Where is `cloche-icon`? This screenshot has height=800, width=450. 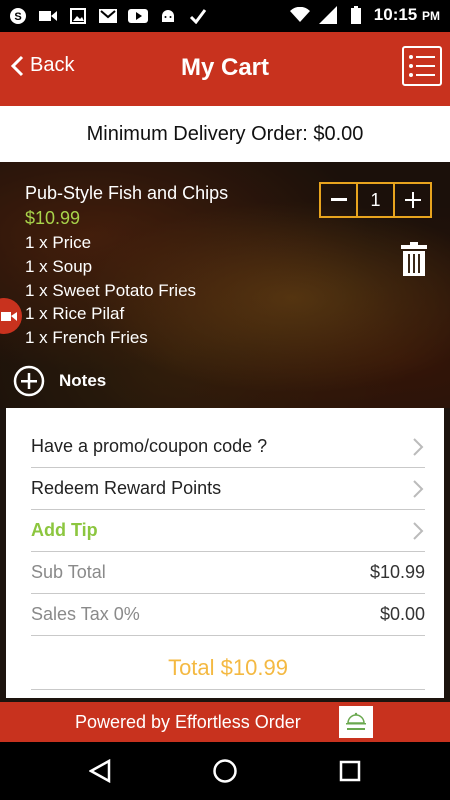 cloche-icon is located at coordinates (356, 721).